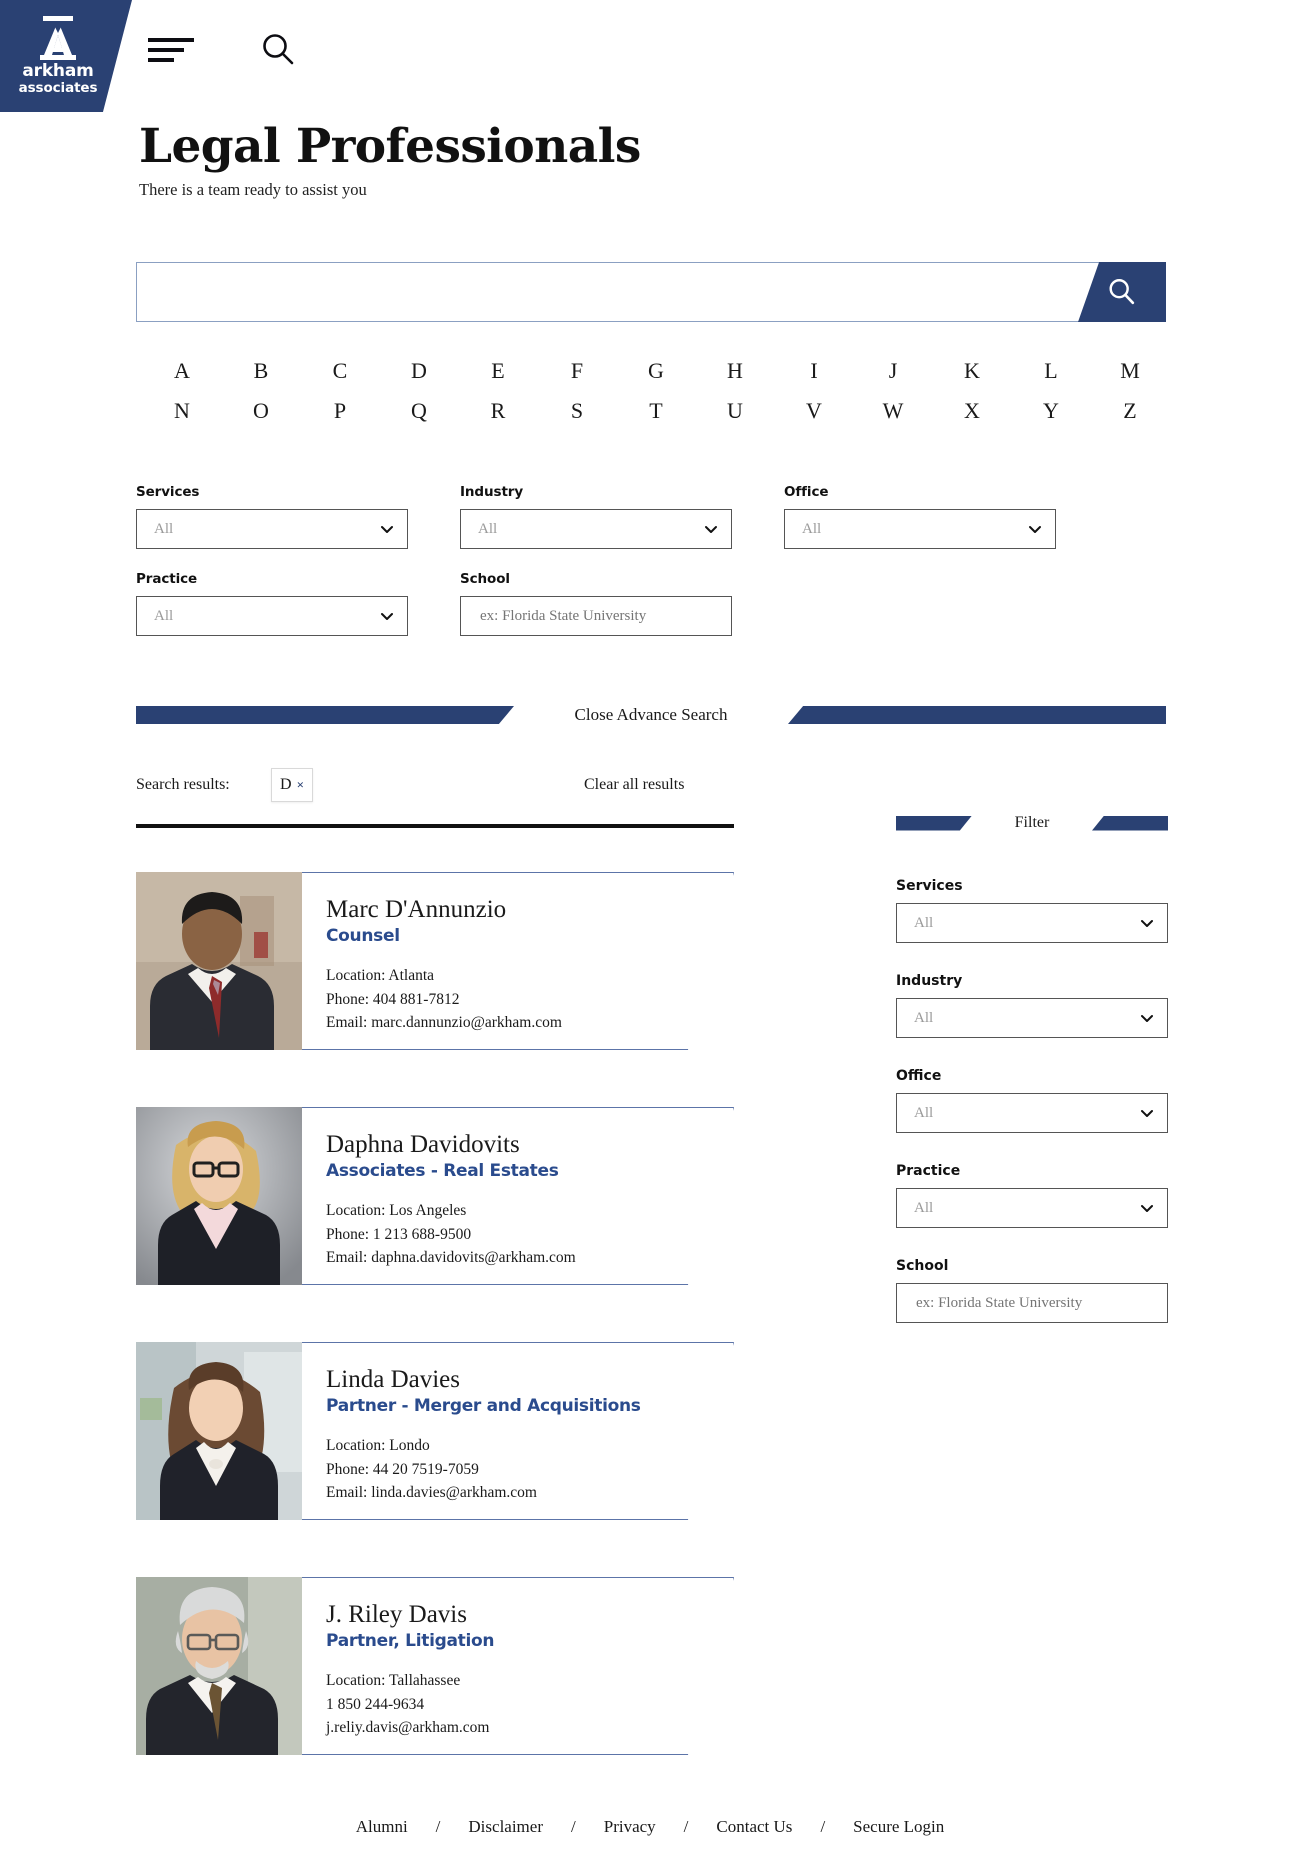 The width and height of the screenshot is (1300, 1875). Describe the element at coordinates (498, 411) in the screenshot. I see `alpha-letter: R` at that location.